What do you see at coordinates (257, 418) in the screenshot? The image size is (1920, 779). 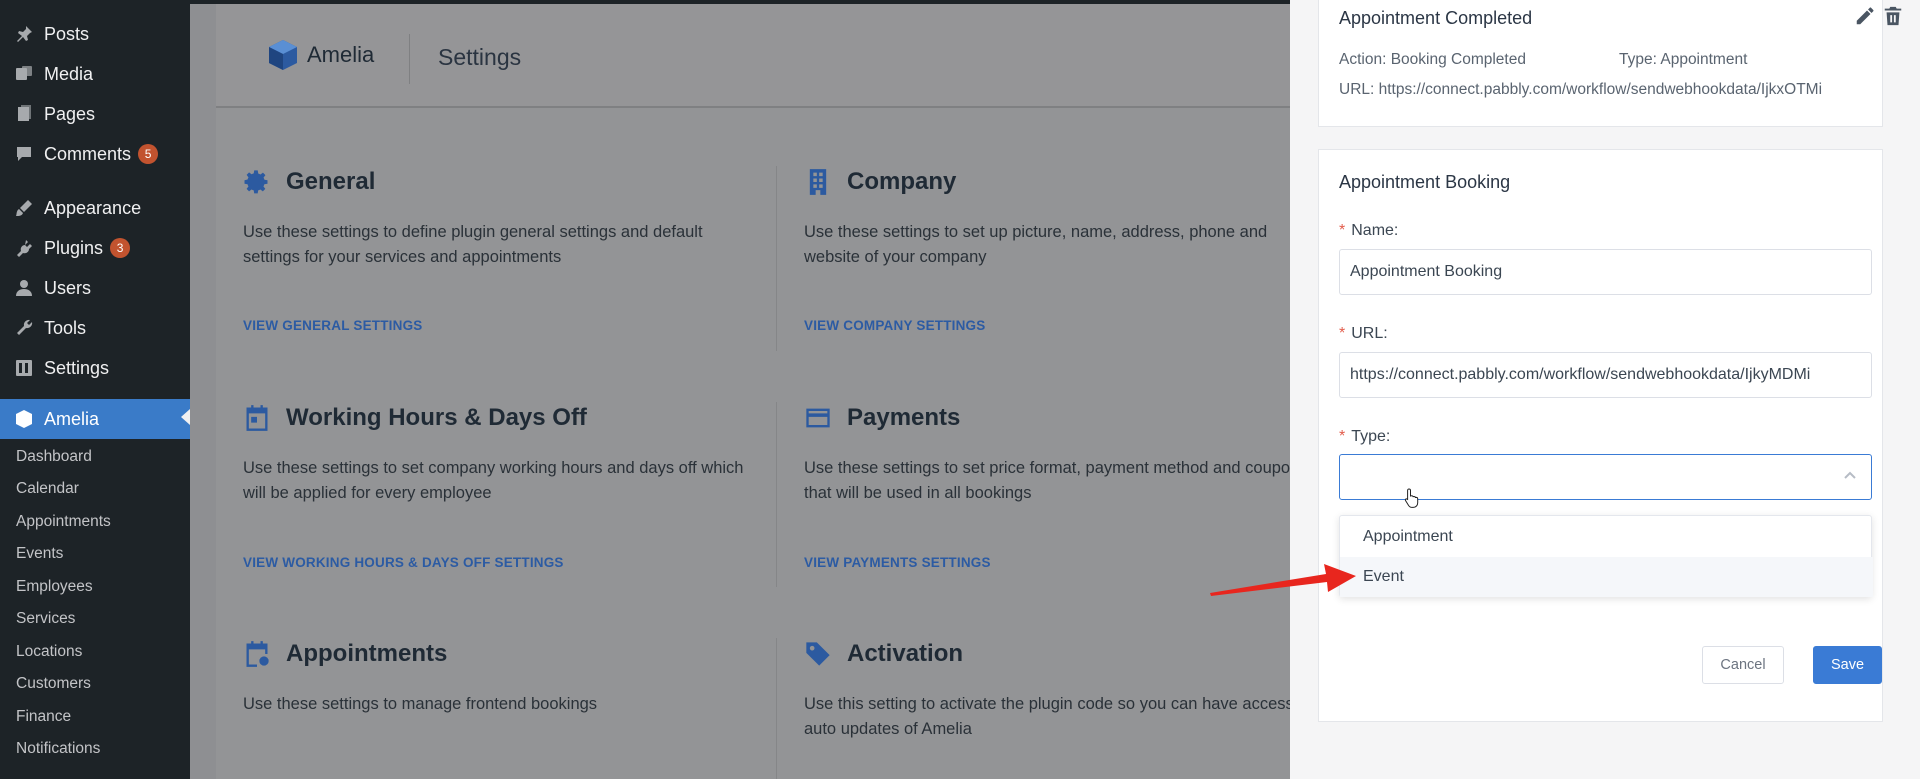 I see `calendar-icon` at bounding box center [257, 418].